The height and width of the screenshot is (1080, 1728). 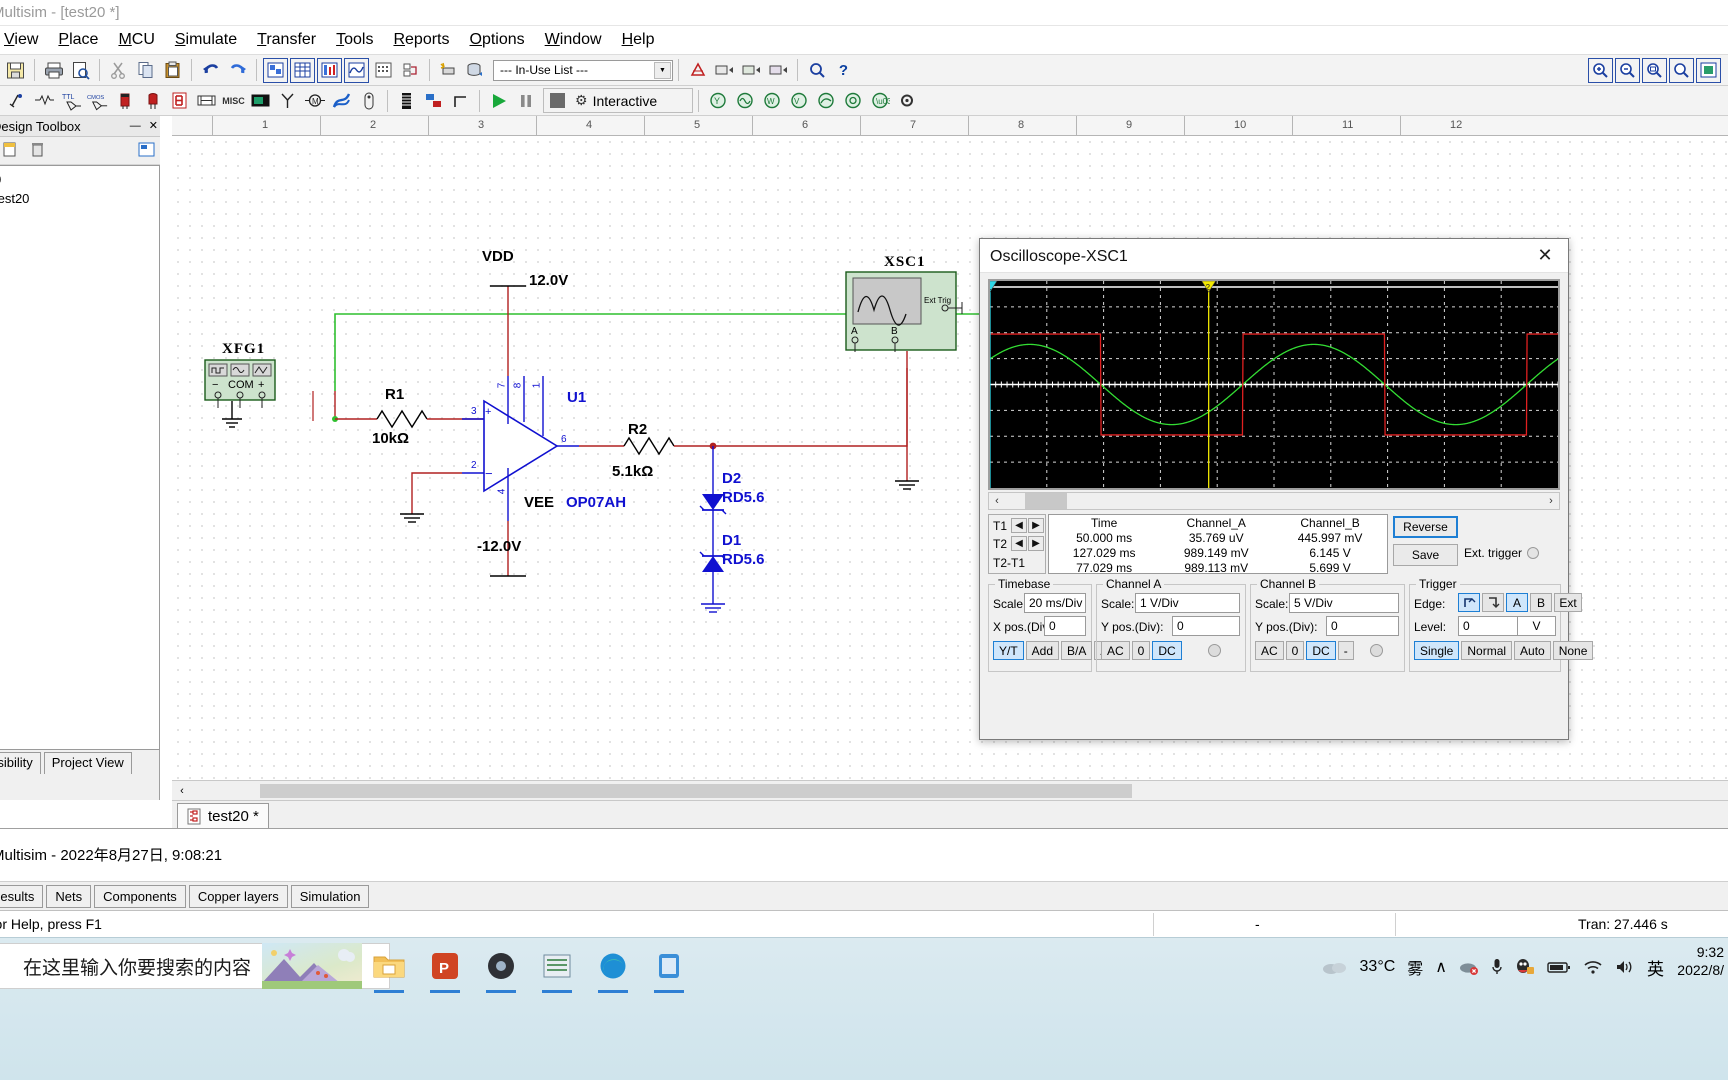 I want to click on spreadsheet-tab-copper-layers: Copper layers, so click(x=238, y=896).